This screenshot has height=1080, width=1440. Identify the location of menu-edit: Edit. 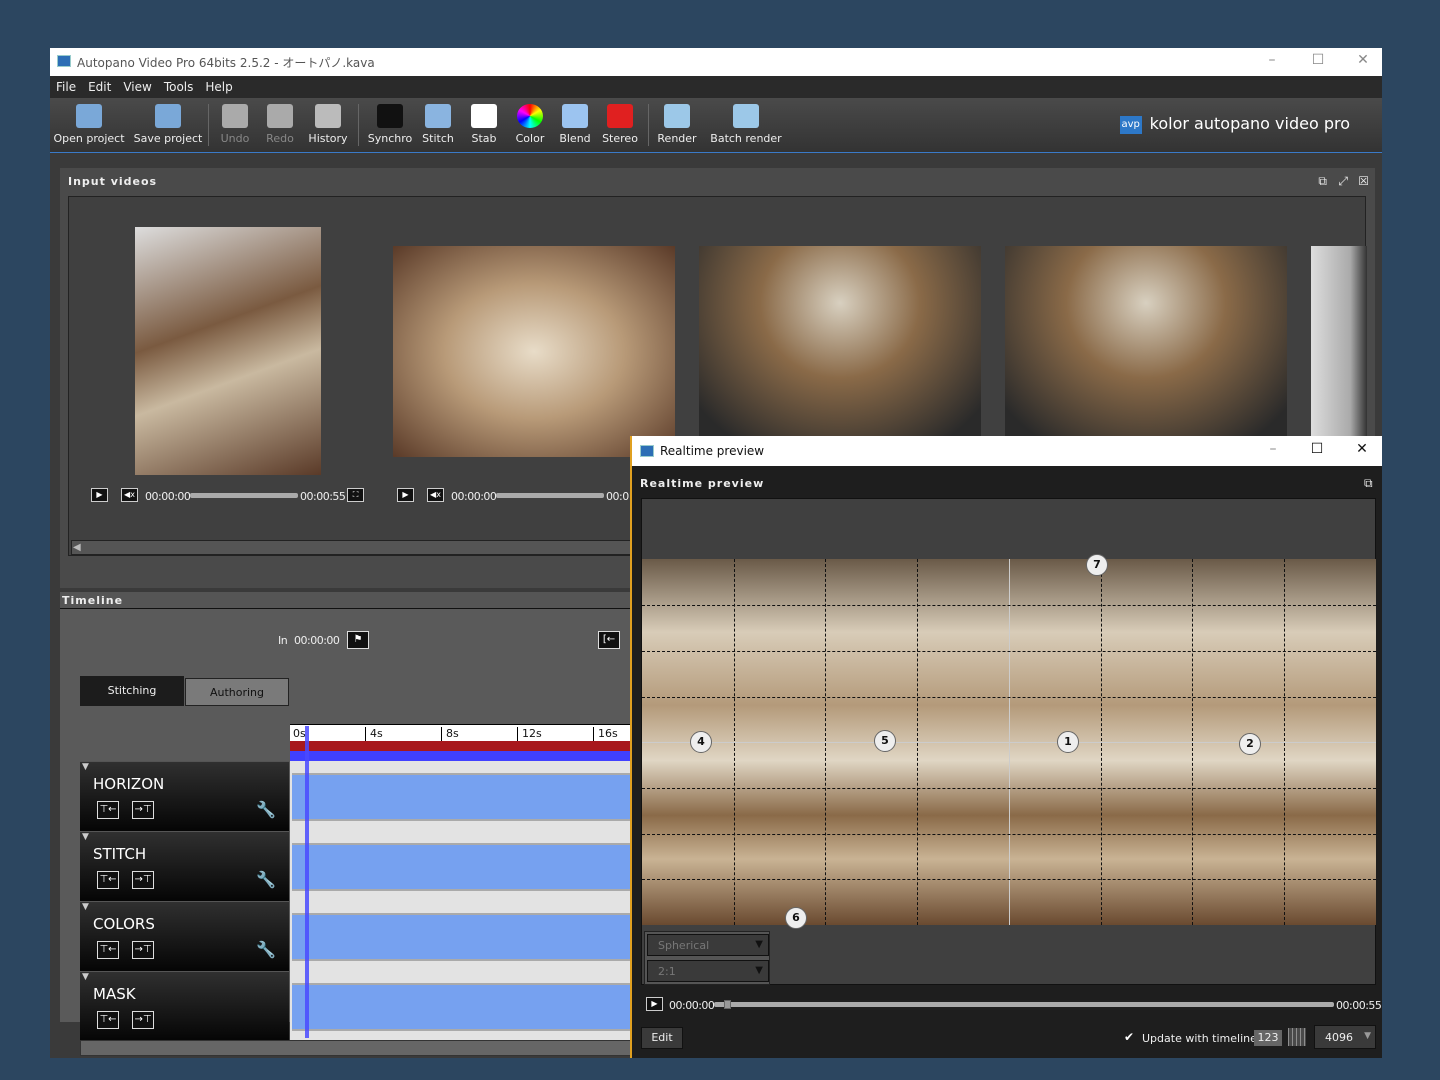
(99, 85).